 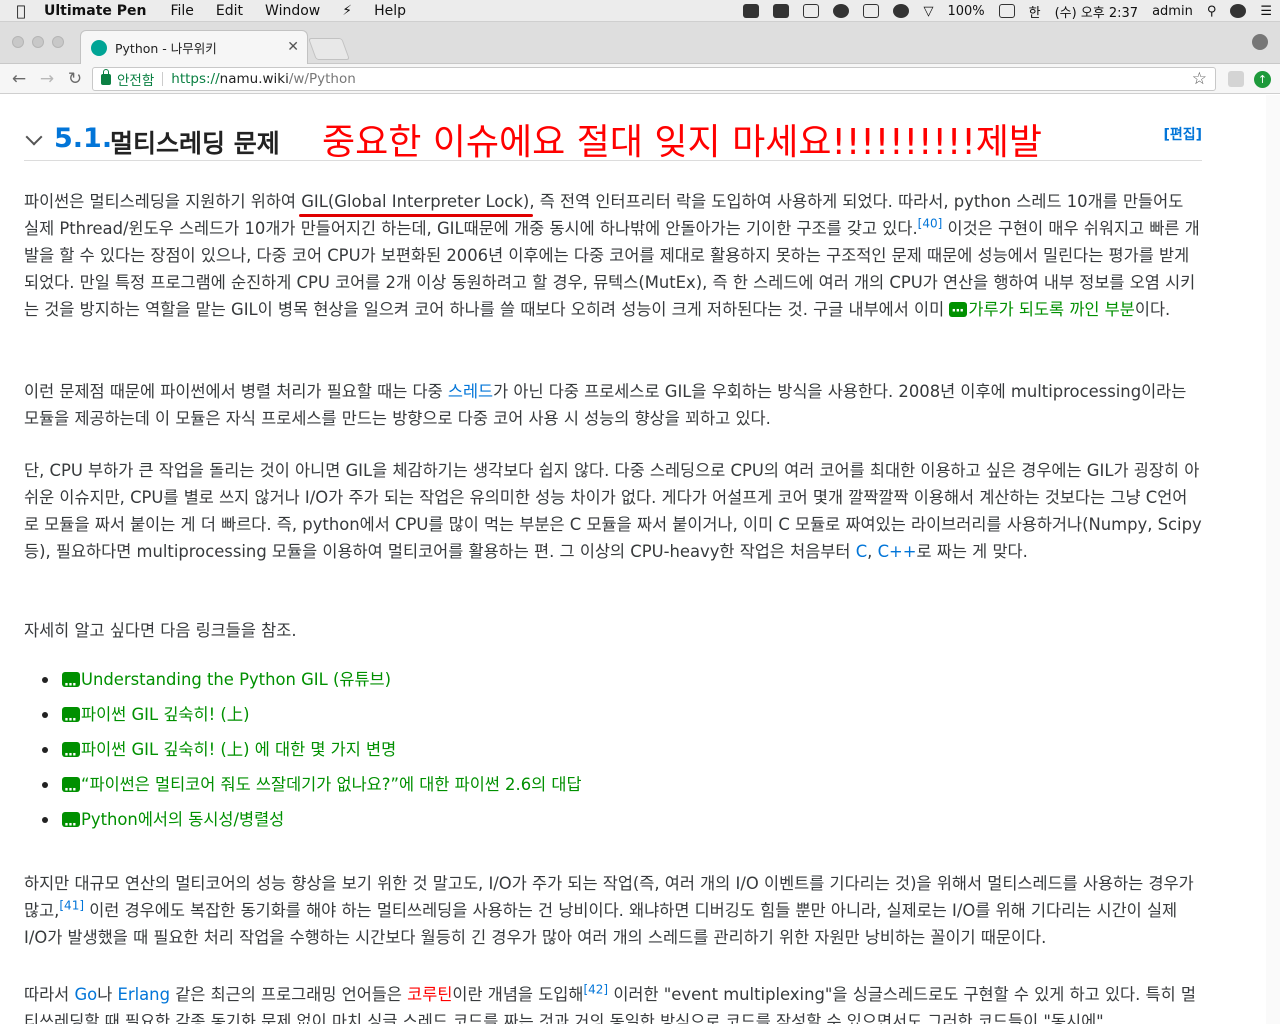 What do you see at coordinates (1182, 134) in the screenshot?
I see `edit-link: [편집]` at bounding box center [1182, 134].